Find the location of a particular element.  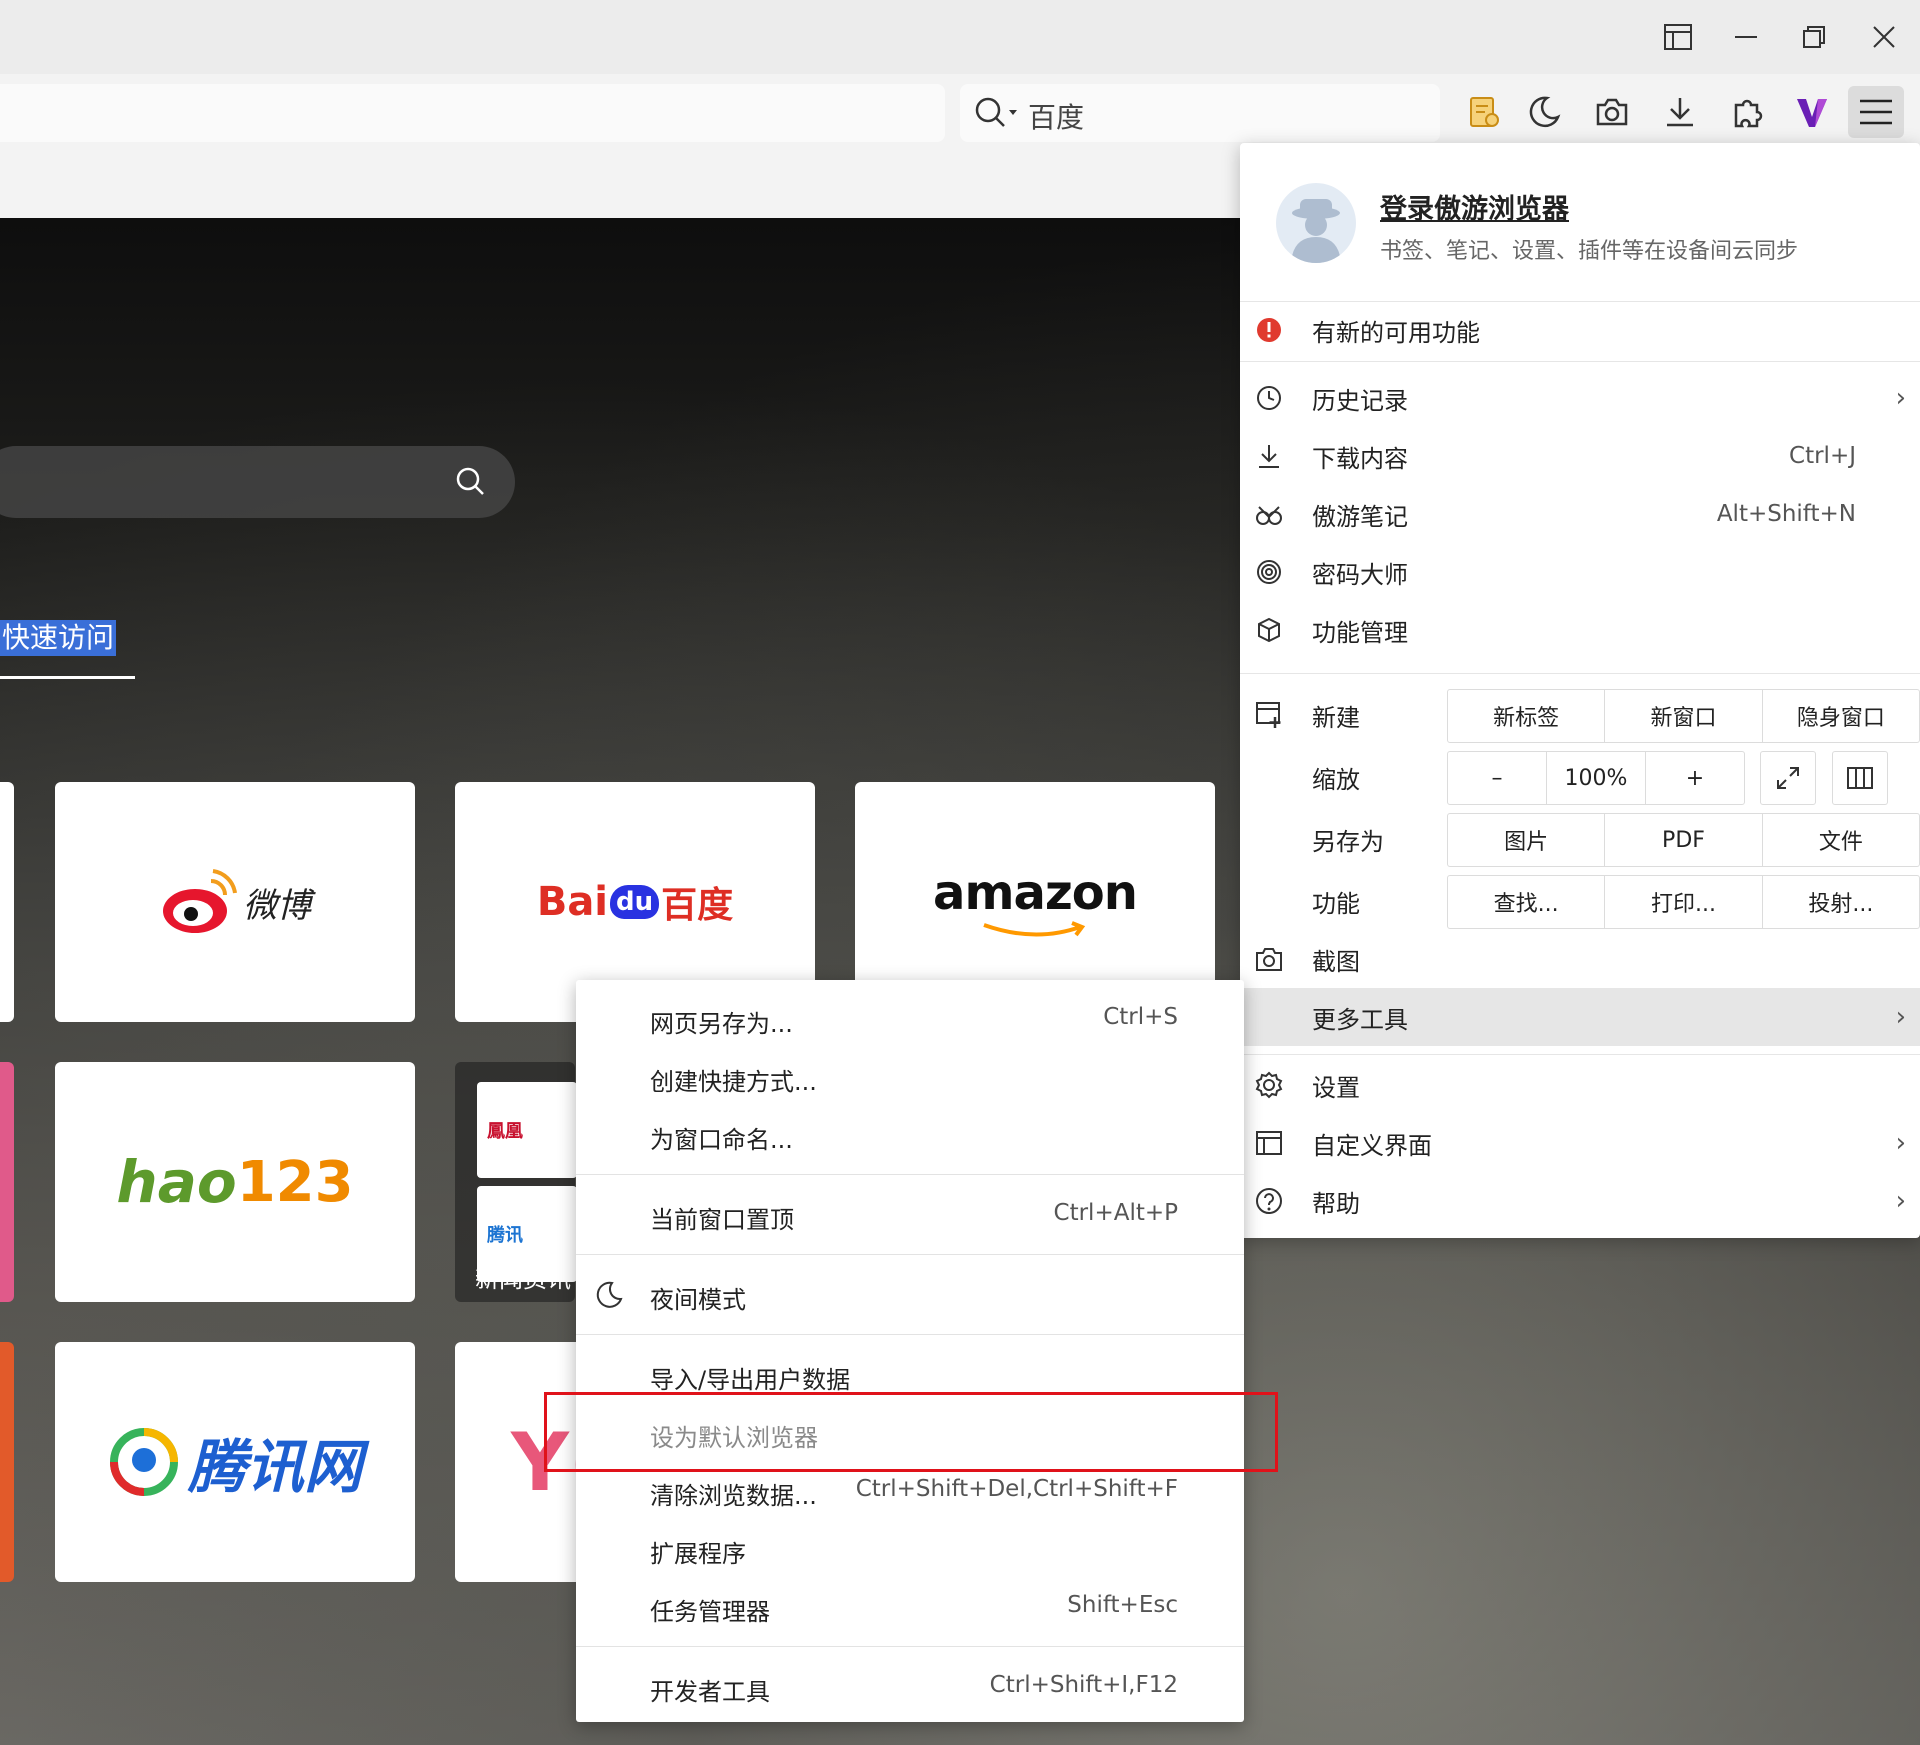

camera-icon is located at coordinates (1269, 959).